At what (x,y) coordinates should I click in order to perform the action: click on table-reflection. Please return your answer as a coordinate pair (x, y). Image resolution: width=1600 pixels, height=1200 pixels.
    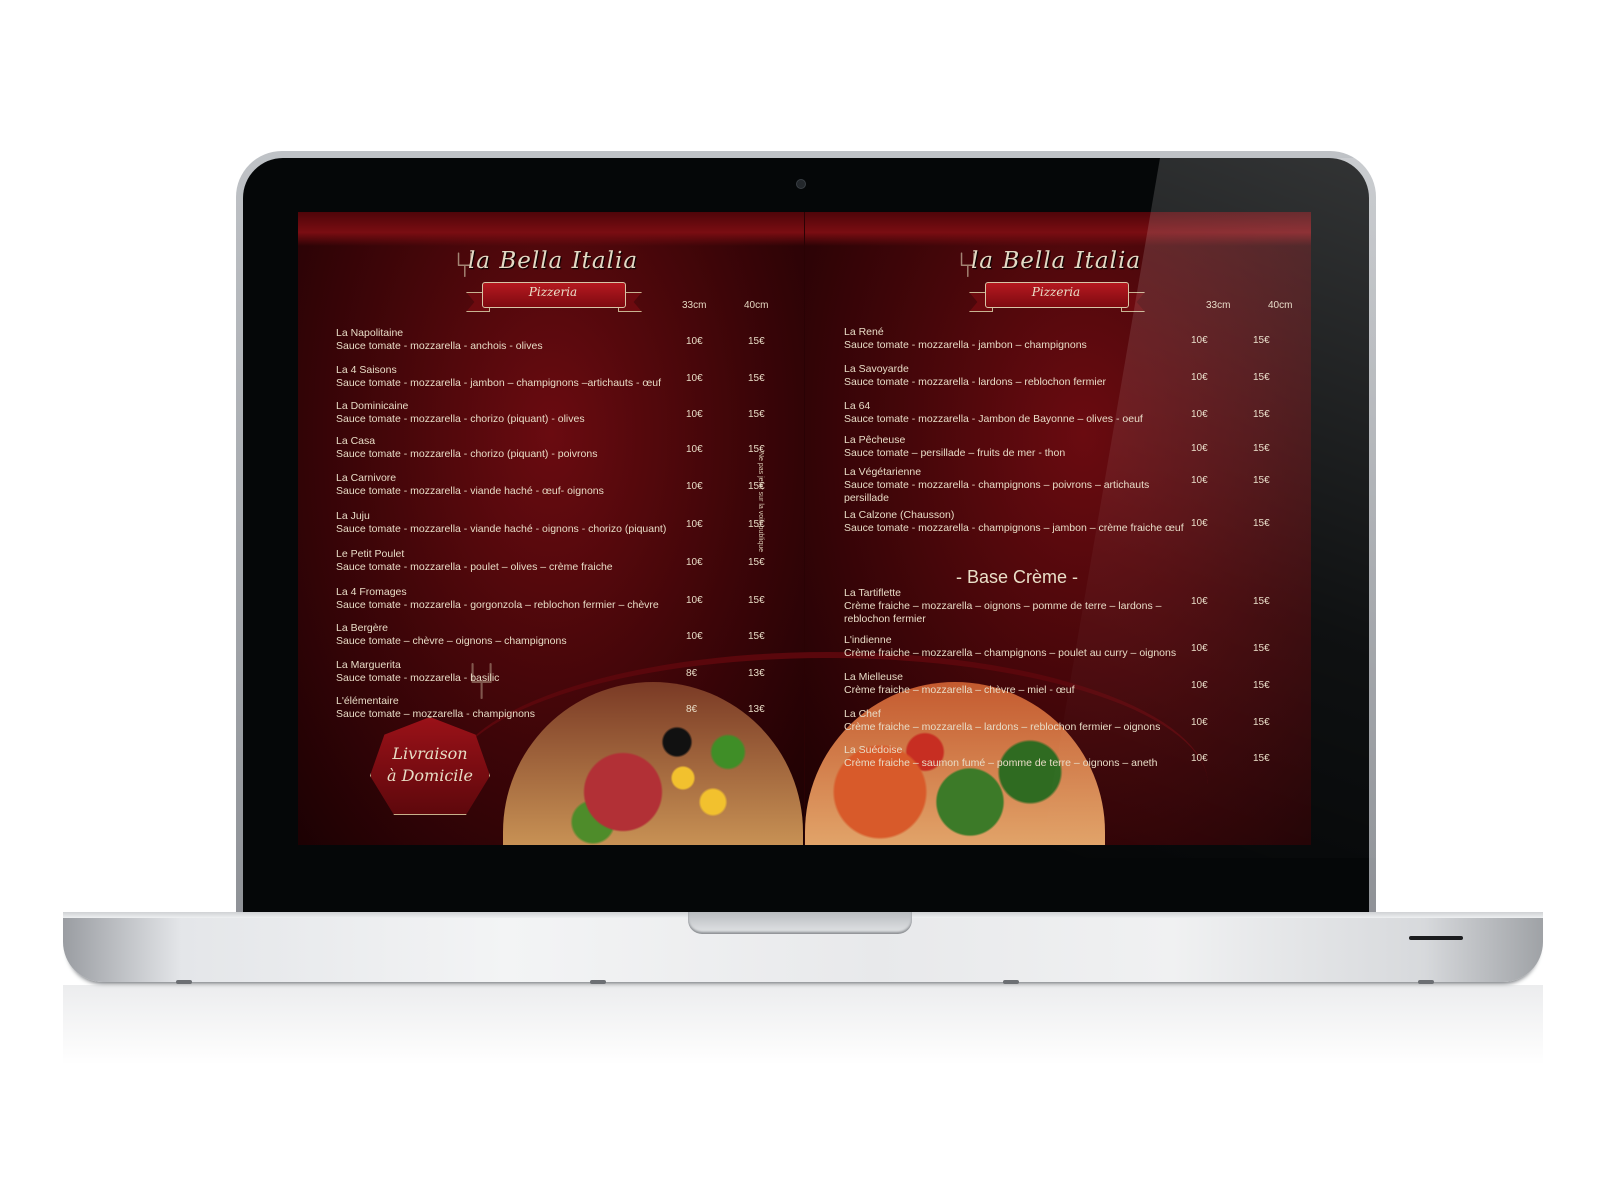
    Looking at the image, I should click on (803, 1025).